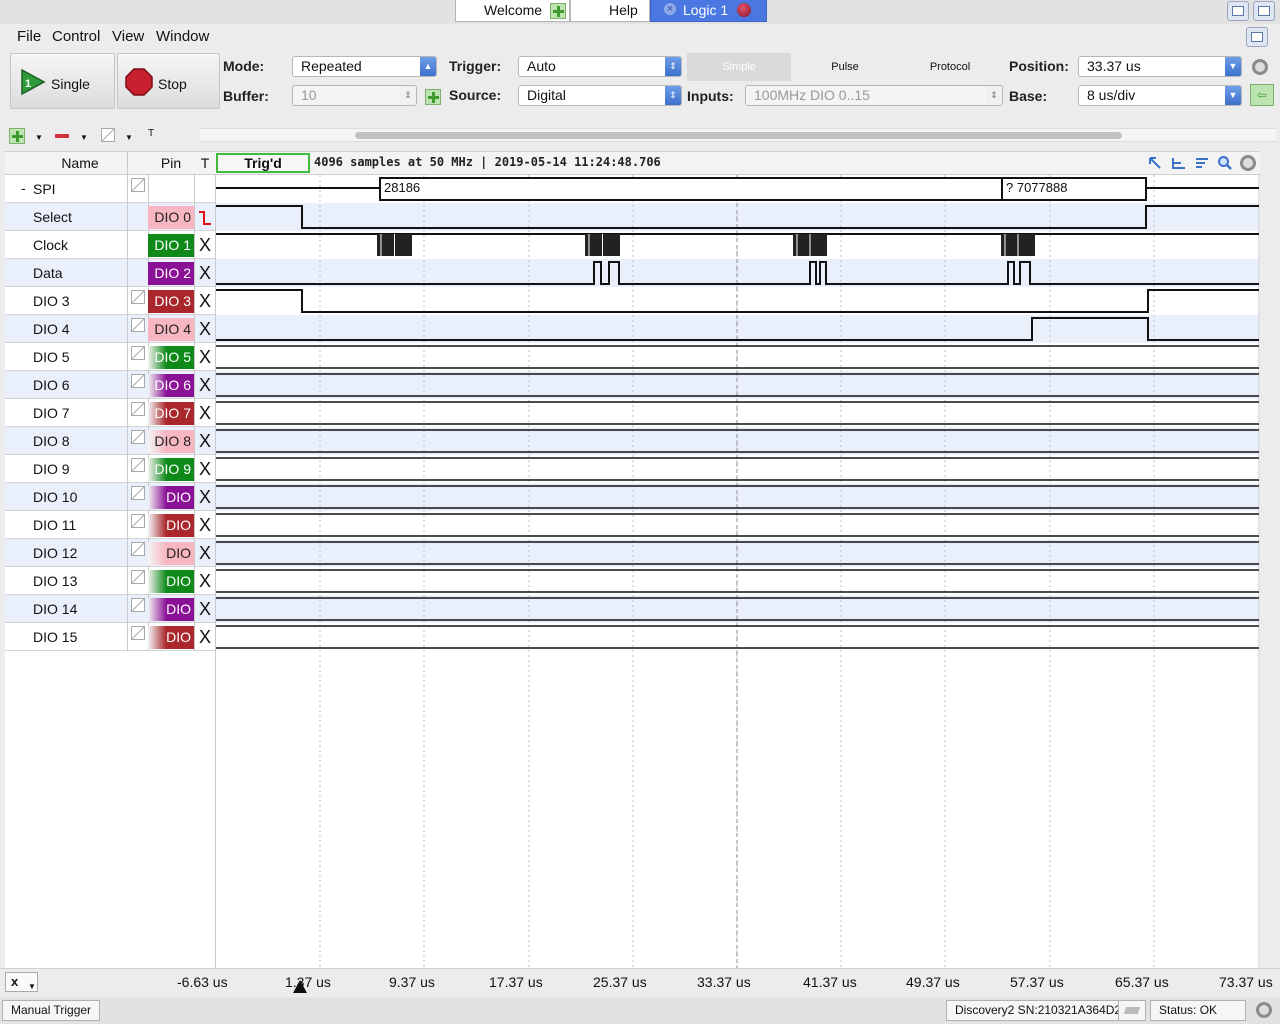 The width and height of the screenshot is (1280, 1024). Describe the element at coordinates (558, 11) in the screenshot. I see `add-tab-plus-icon` at that location.